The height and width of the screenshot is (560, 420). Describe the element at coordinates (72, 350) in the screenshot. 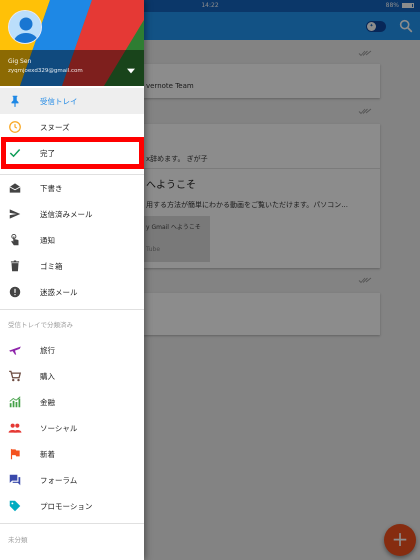

I see `nav-item-travel: 旅行` at that location.